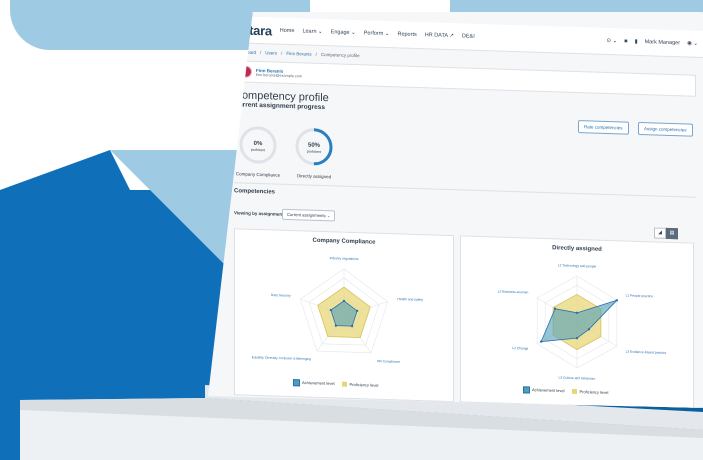 The width and height of the screenshot is (703, 460). I want to click on breadcrumb-users: Users, so click(271, 52).